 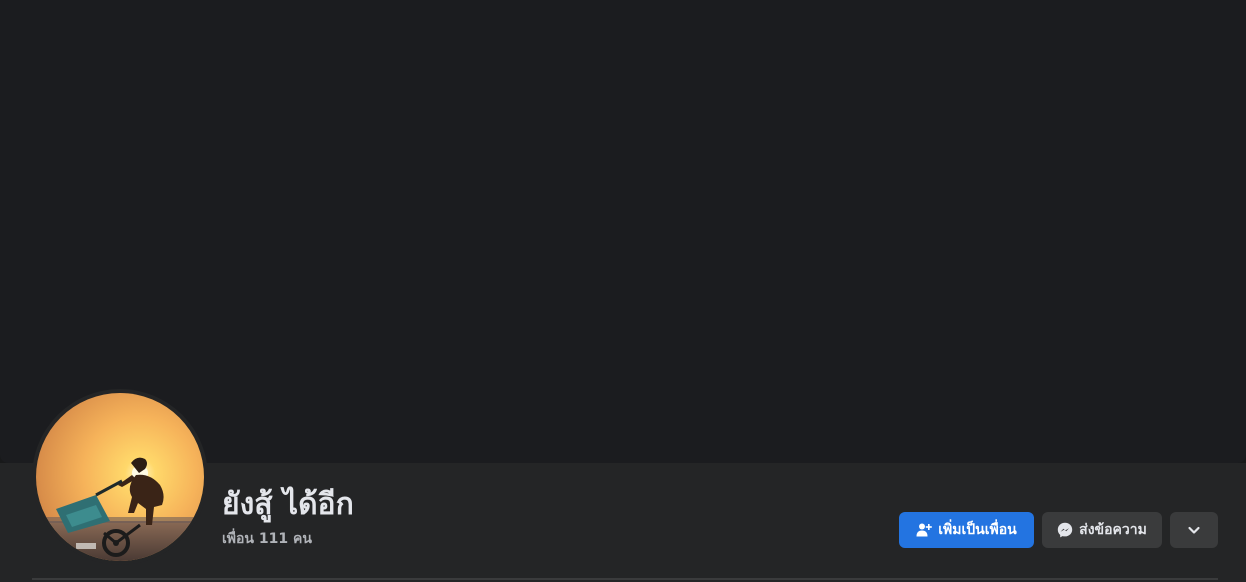 What do you see at coordinates (625, 579) in the screenshot?
I see `header-divider` at bounding box center [625, 579].